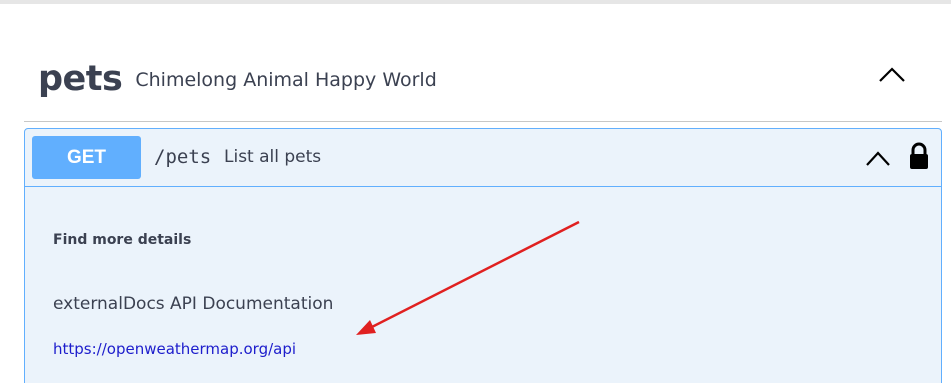  Describe the element at coordinates (86, 157) in the screenshot. I see `http-method-badge: GET` at that location.